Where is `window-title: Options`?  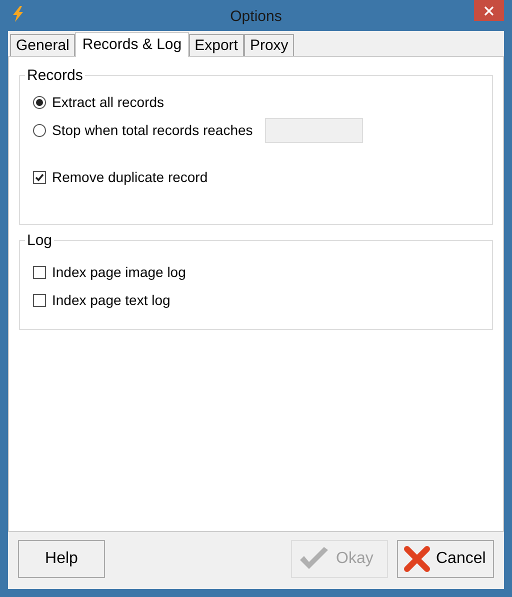 window-title: Options is located at coordinates (256, 17).